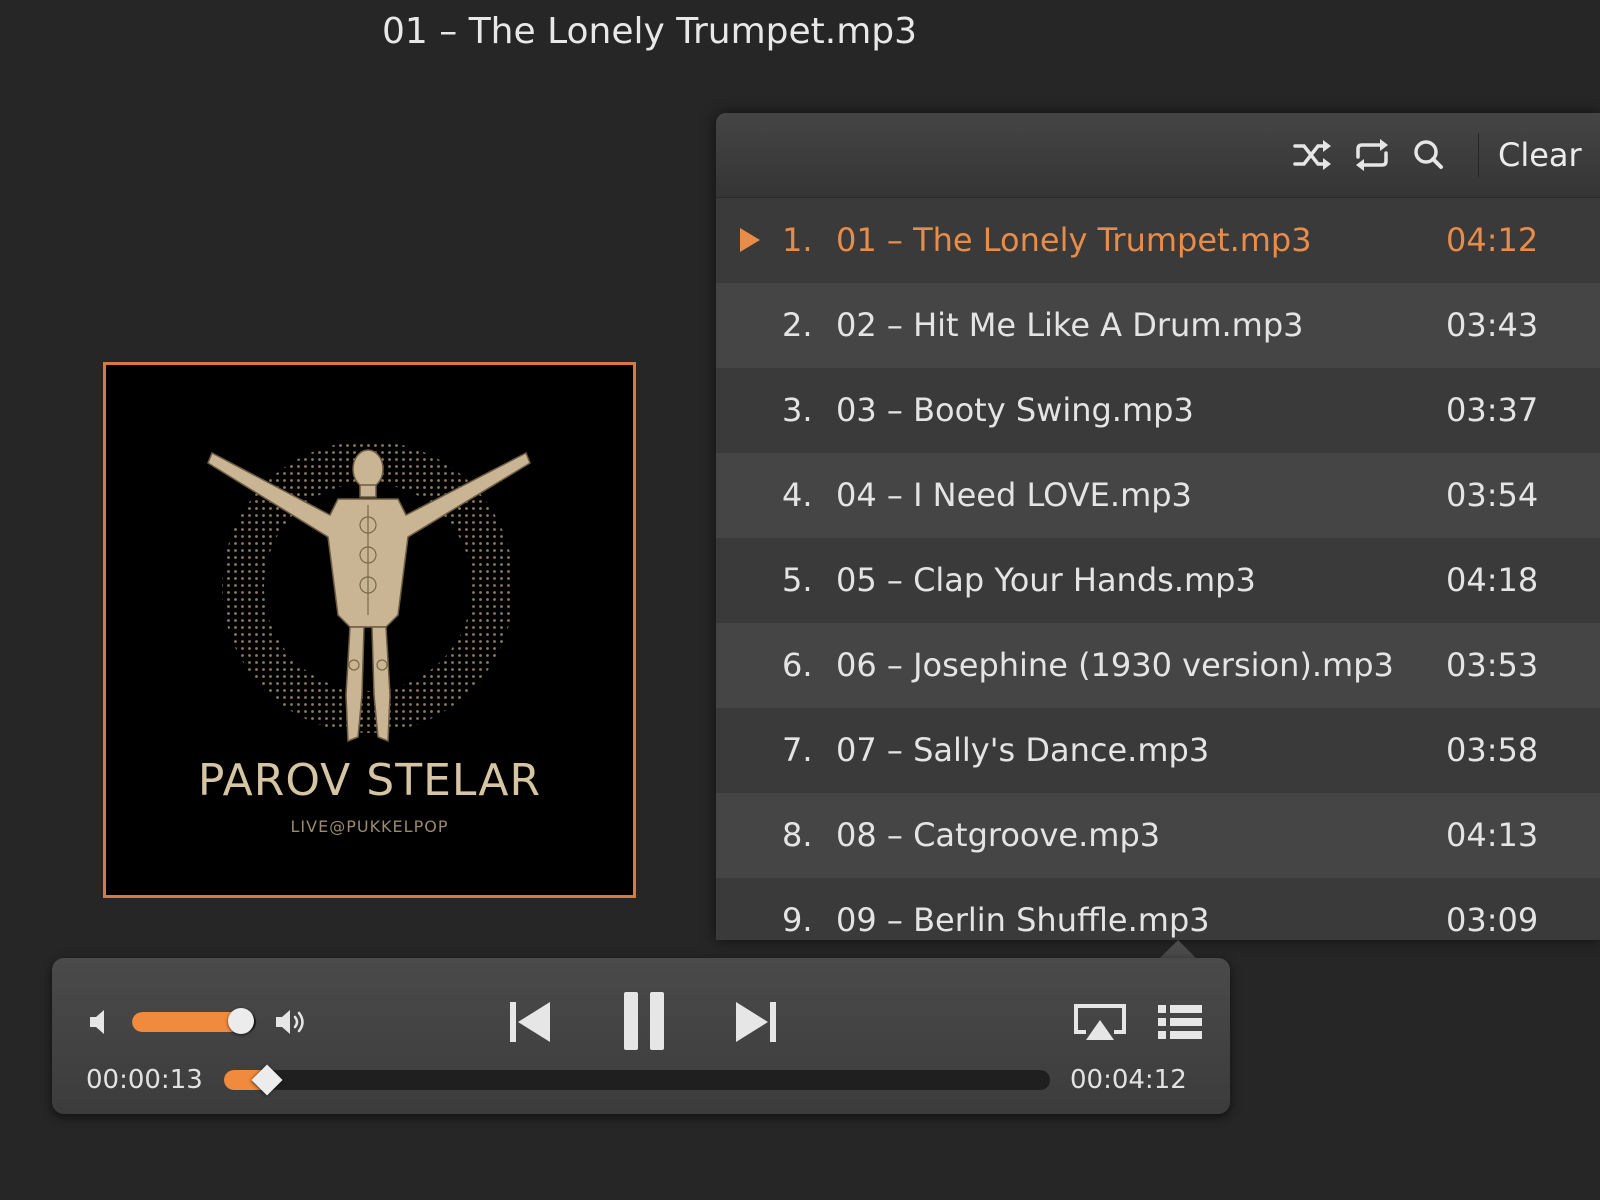 Image resolution: width=1600 pixels, height=1200 pixels. What do you see at coordinates (1312, 155) in the screenshot?
I see `shuffle-icon` at bounding box center [1312, 155].